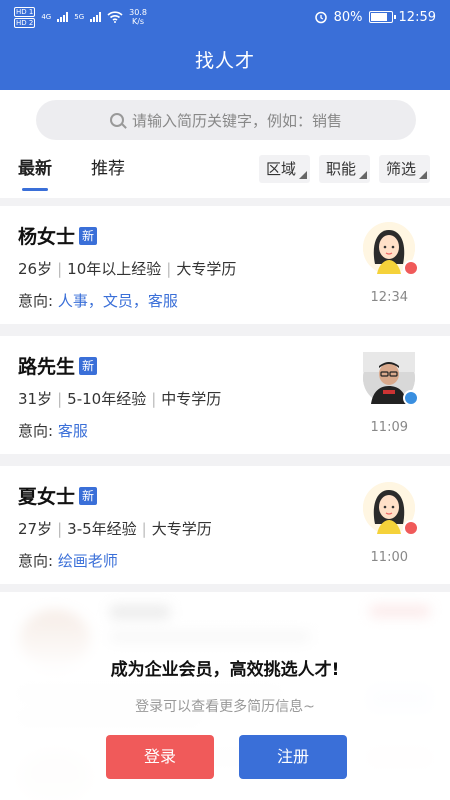 The image size is (450, 800). What do you see at coordinates (225, 395) in the screenshot?
I see `candidate-card: 路先生新 31岁 | 5-10年经验 | 中专学历 意向: 客服 11:09` at bounding box center [225, 395].